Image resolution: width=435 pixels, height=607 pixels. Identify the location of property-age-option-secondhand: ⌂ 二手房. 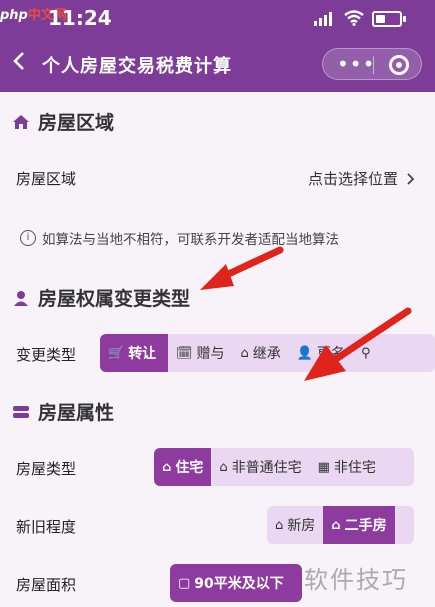
(359, 525).